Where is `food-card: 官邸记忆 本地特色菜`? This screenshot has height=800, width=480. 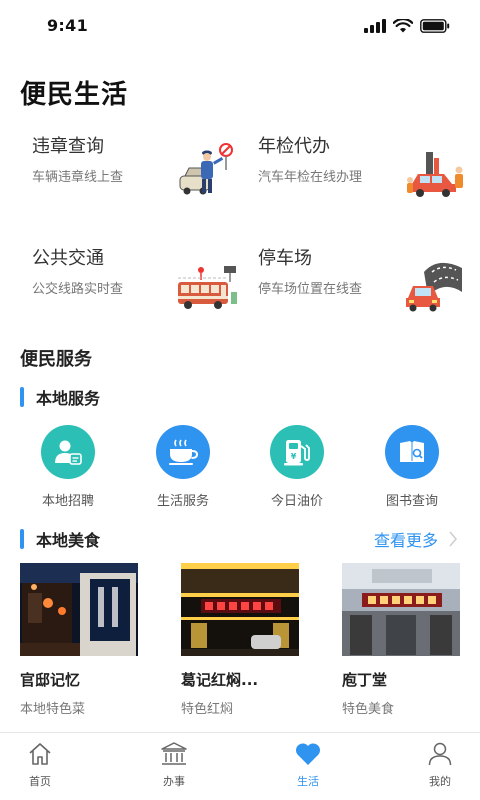 food-card: 官邸记忆 本地特色菜 is located at coordinates (79, 640).